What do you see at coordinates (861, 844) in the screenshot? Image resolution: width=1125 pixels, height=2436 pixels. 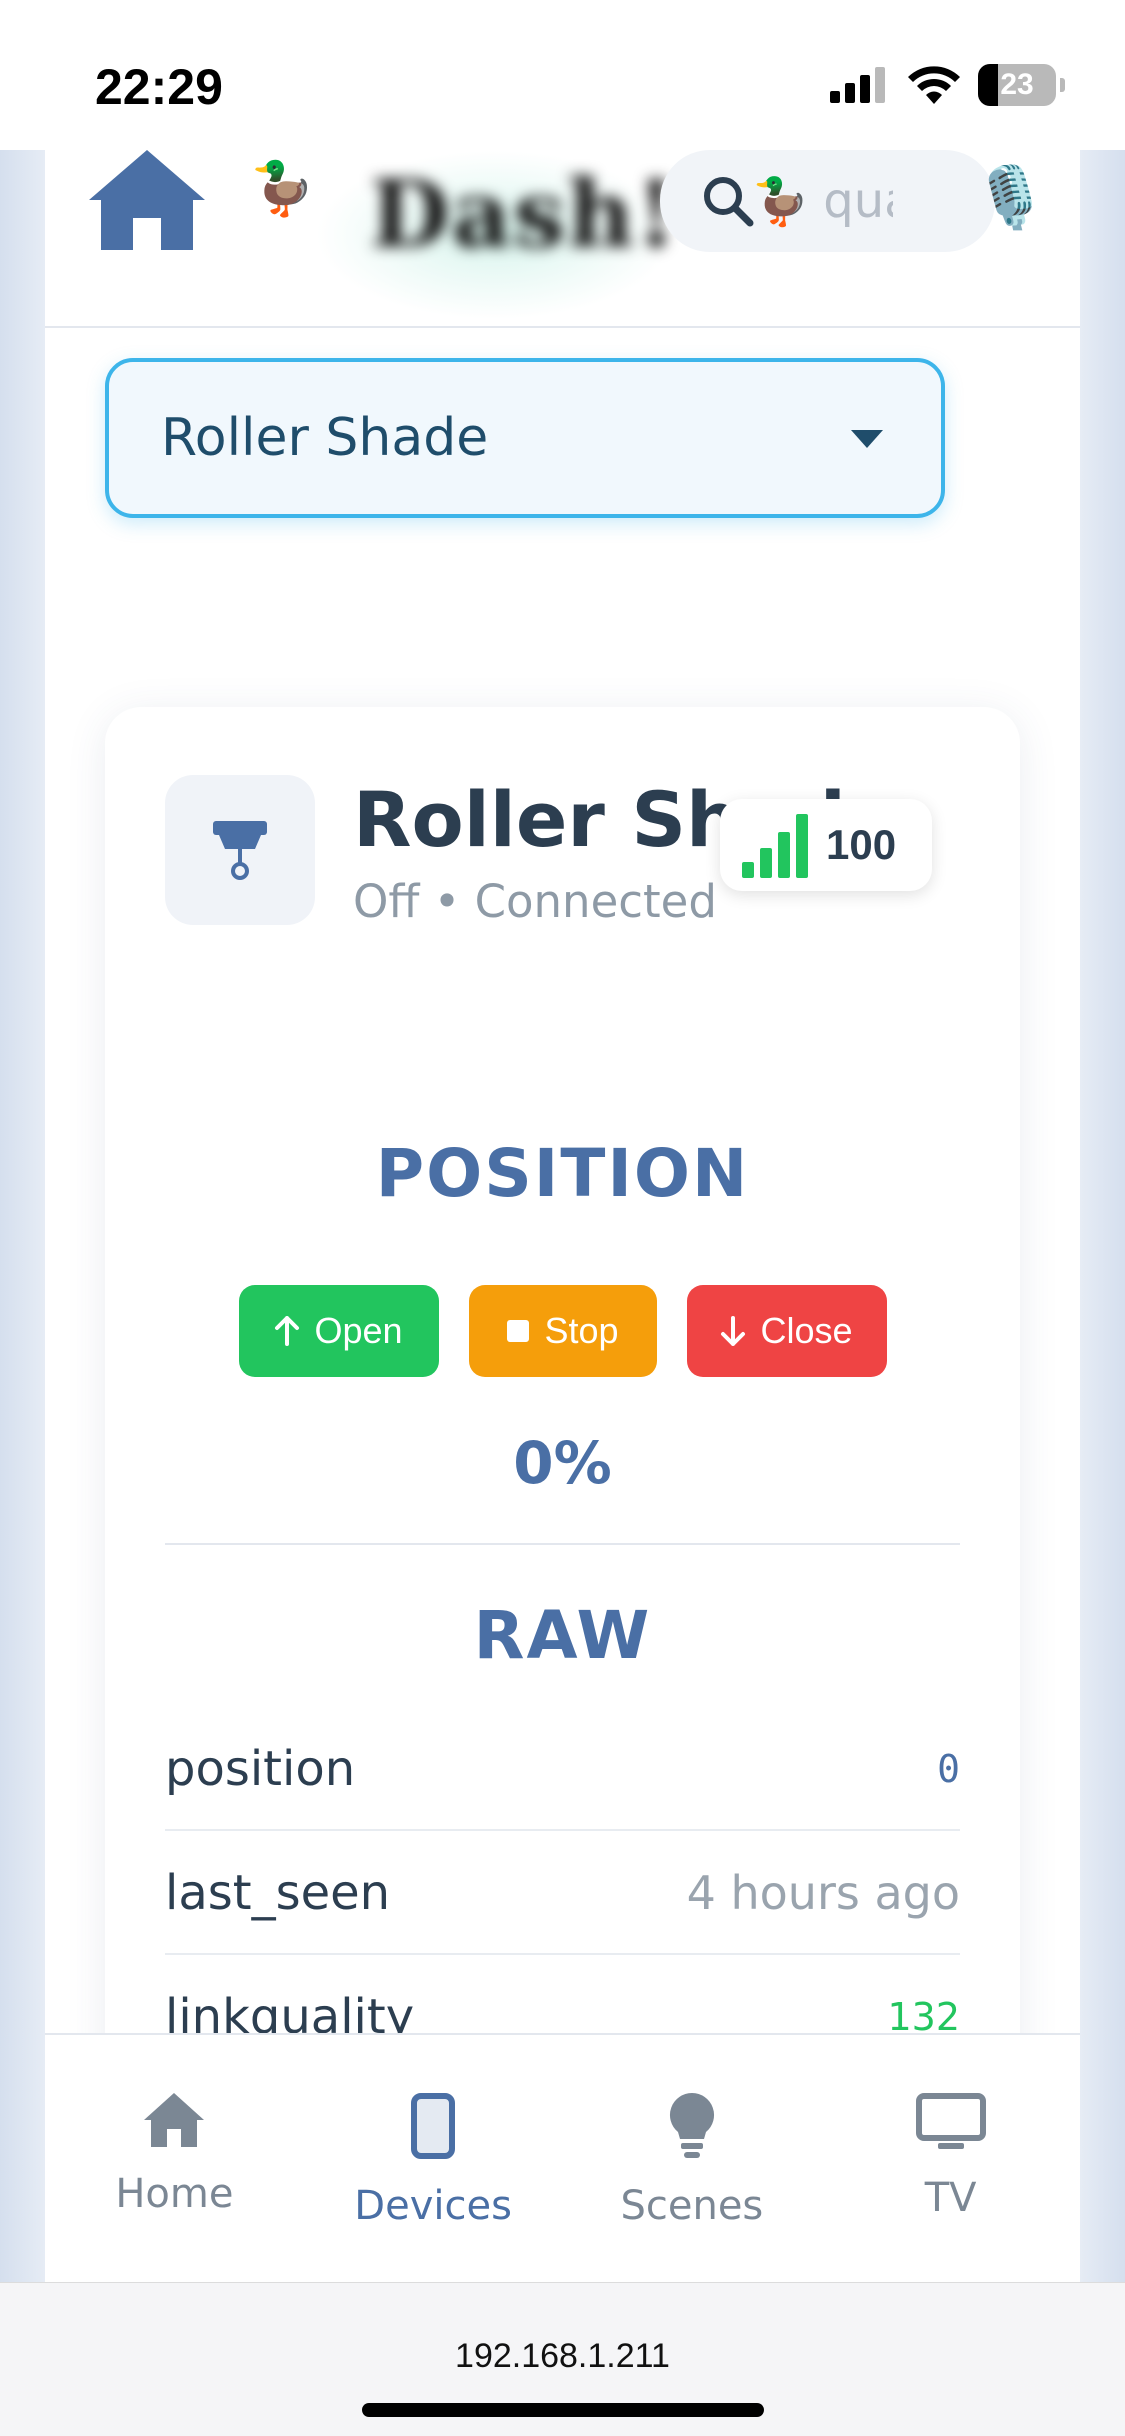 I see `signal-value: 100` at bounding box center [861, 844].